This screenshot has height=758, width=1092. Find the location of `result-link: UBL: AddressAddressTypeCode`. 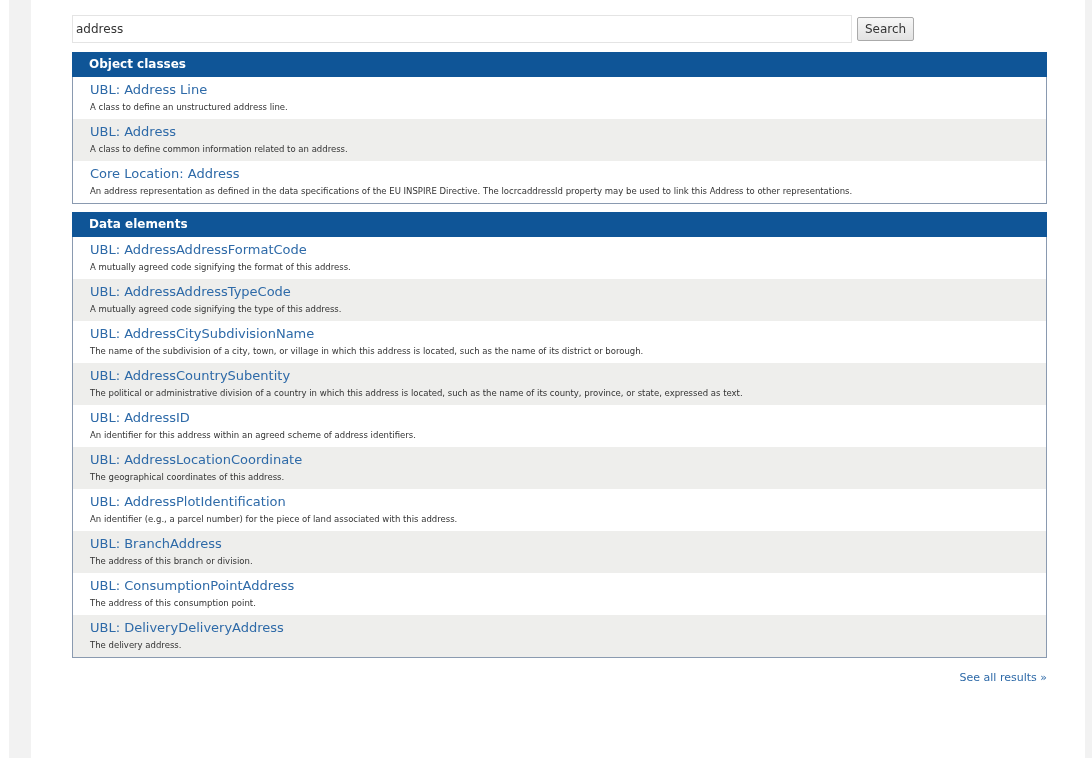

result-link: UBL: AddressAddressTypeCode is located at coordinates (190, 291).